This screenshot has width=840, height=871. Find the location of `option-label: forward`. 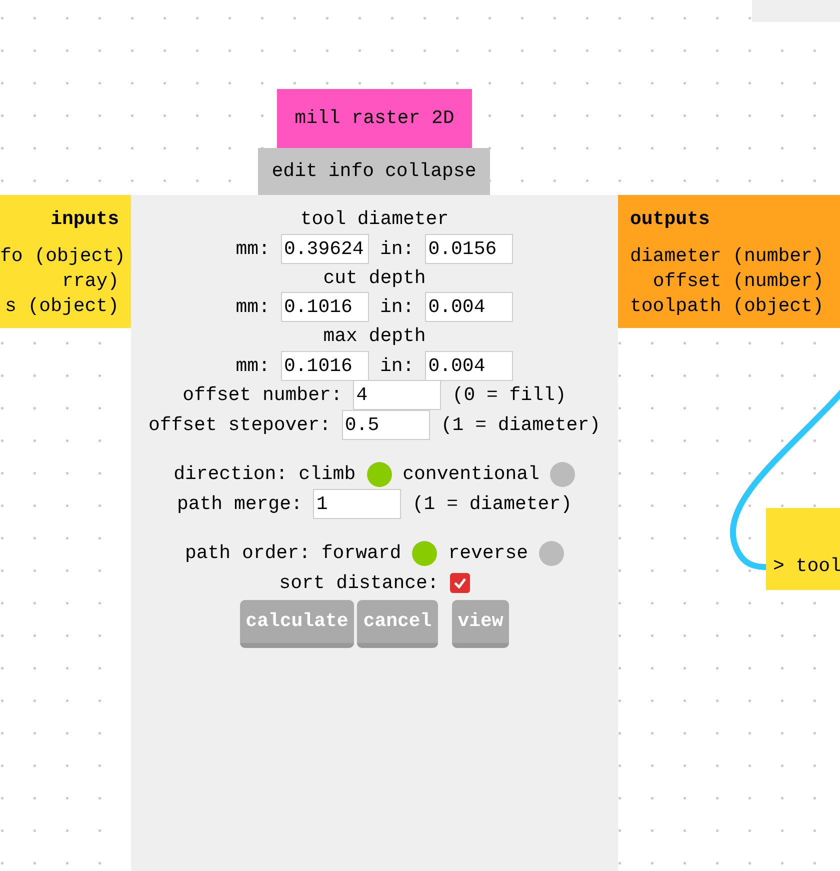

option-label: forward is located at coordinates (361, 553).